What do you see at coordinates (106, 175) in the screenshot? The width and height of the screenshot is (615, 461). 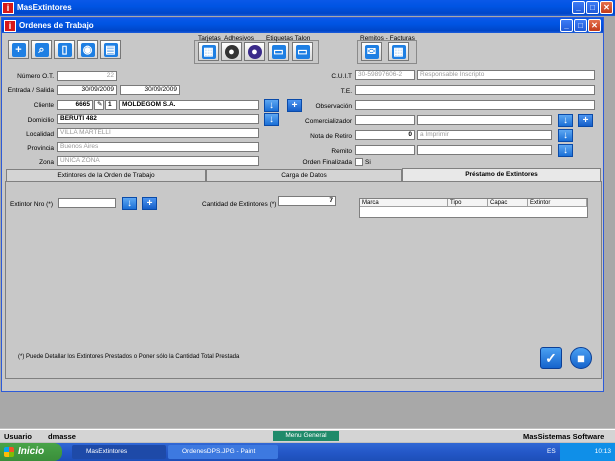 I see `tab-extintores-orden: Extintores de la Orden de Trabajo` at bounding box center [106, 175].